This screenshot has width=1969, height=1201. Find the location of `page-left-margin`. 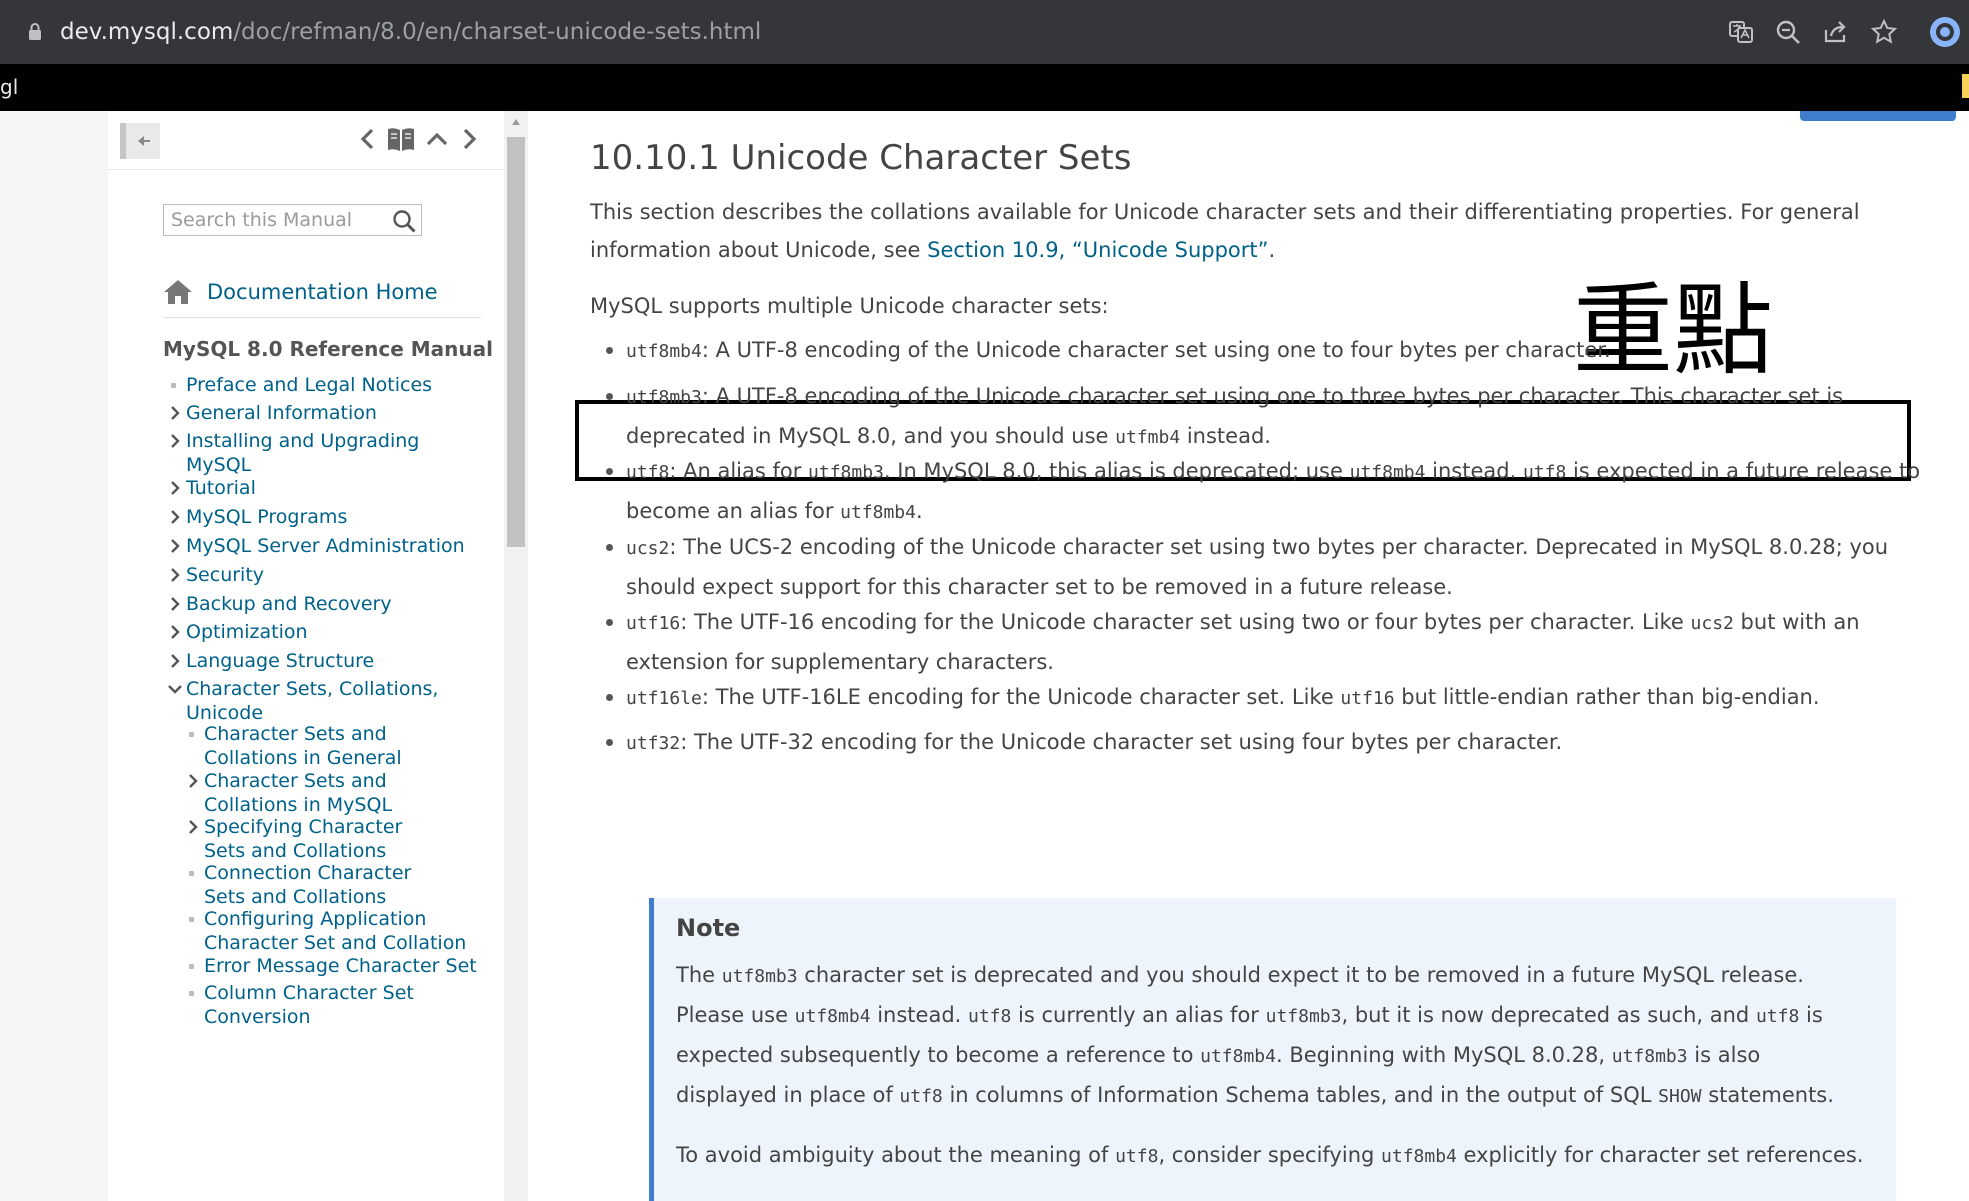

page-left-margin is located at coordinates (54, 656).